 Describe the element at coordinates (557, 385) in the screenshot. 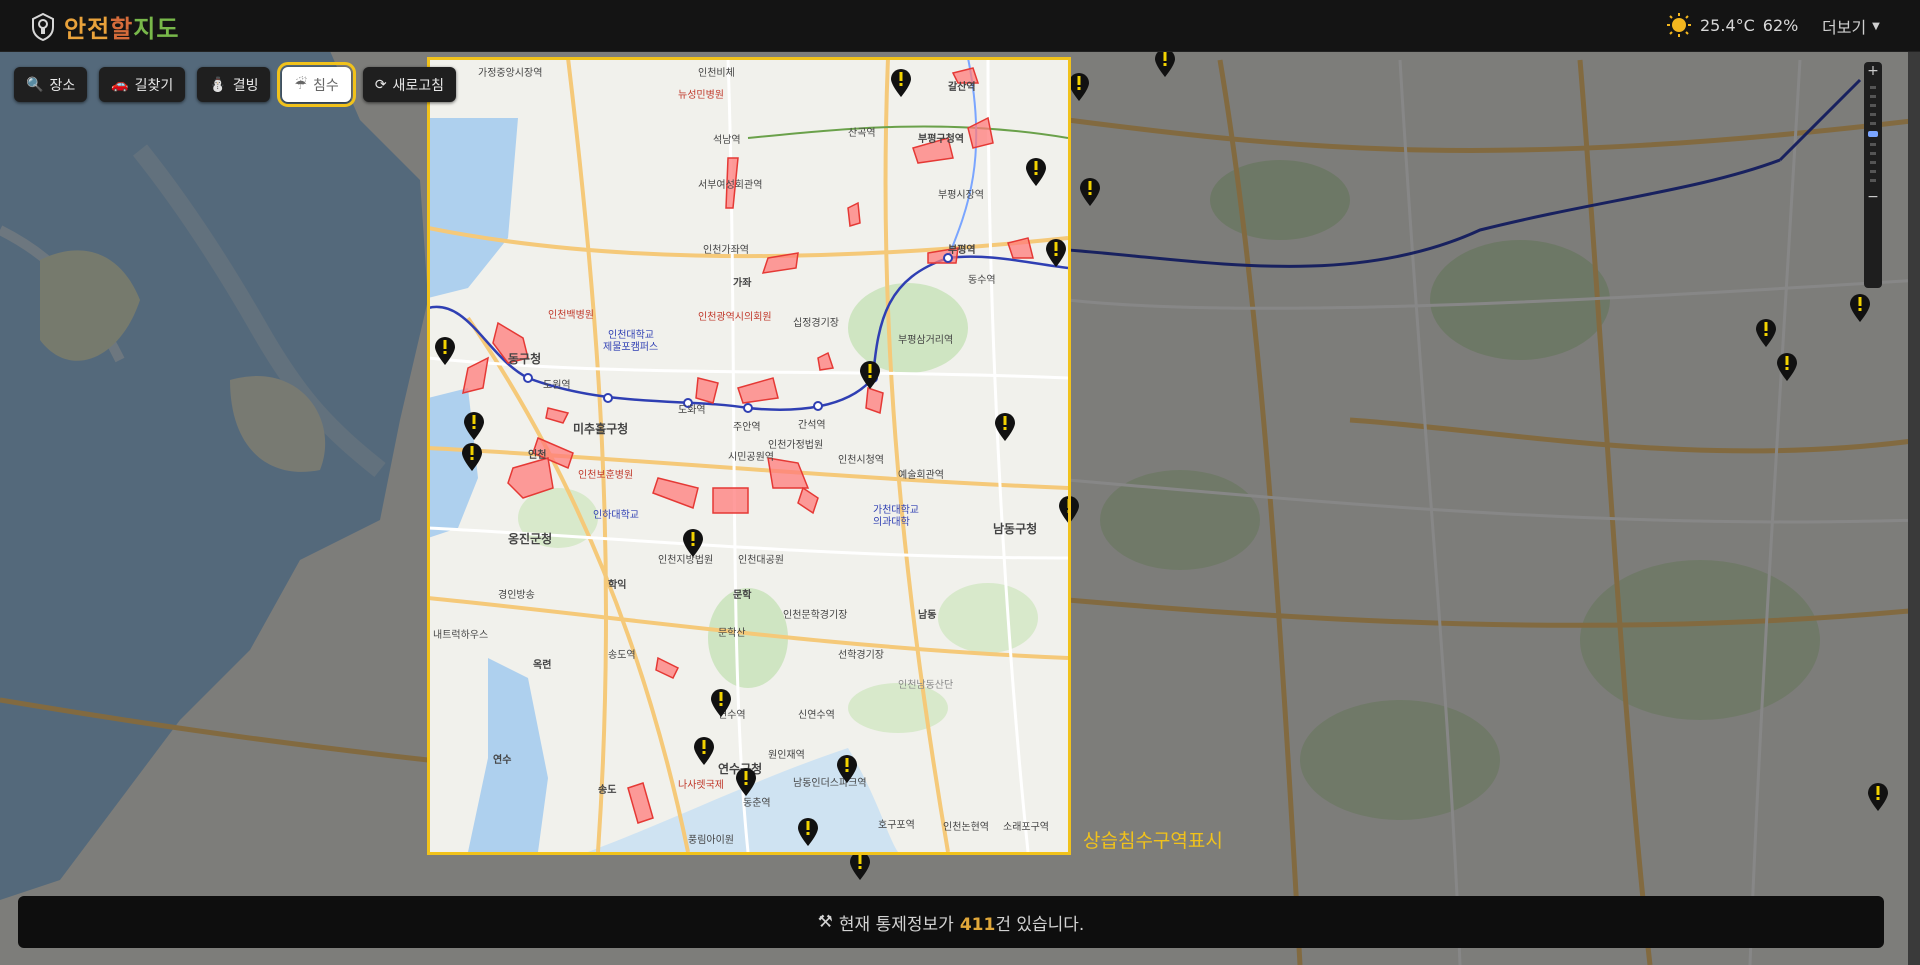

I see `svg-text: 도원역` at that location.